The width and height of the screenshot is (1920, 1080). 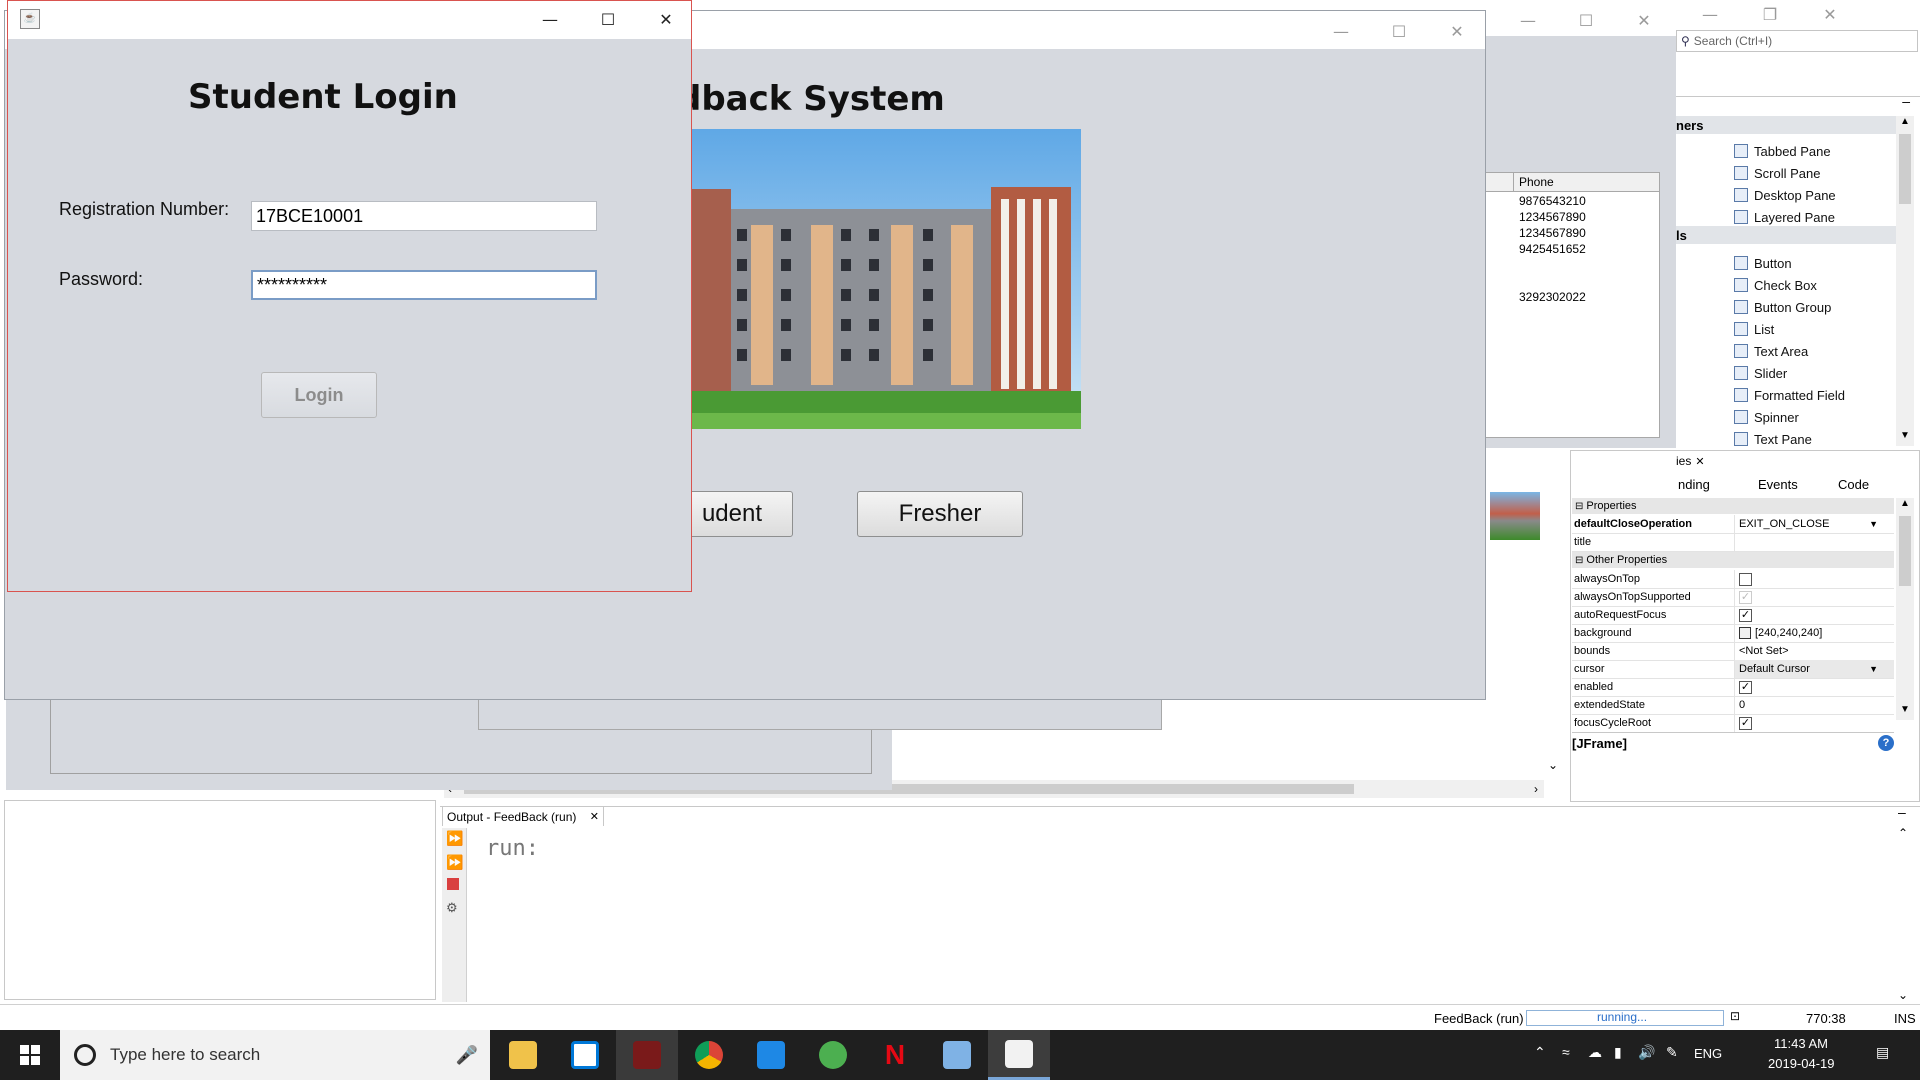 I want to click on cancel-progress-icon: ⊡, so click(x=1735, y=1016).